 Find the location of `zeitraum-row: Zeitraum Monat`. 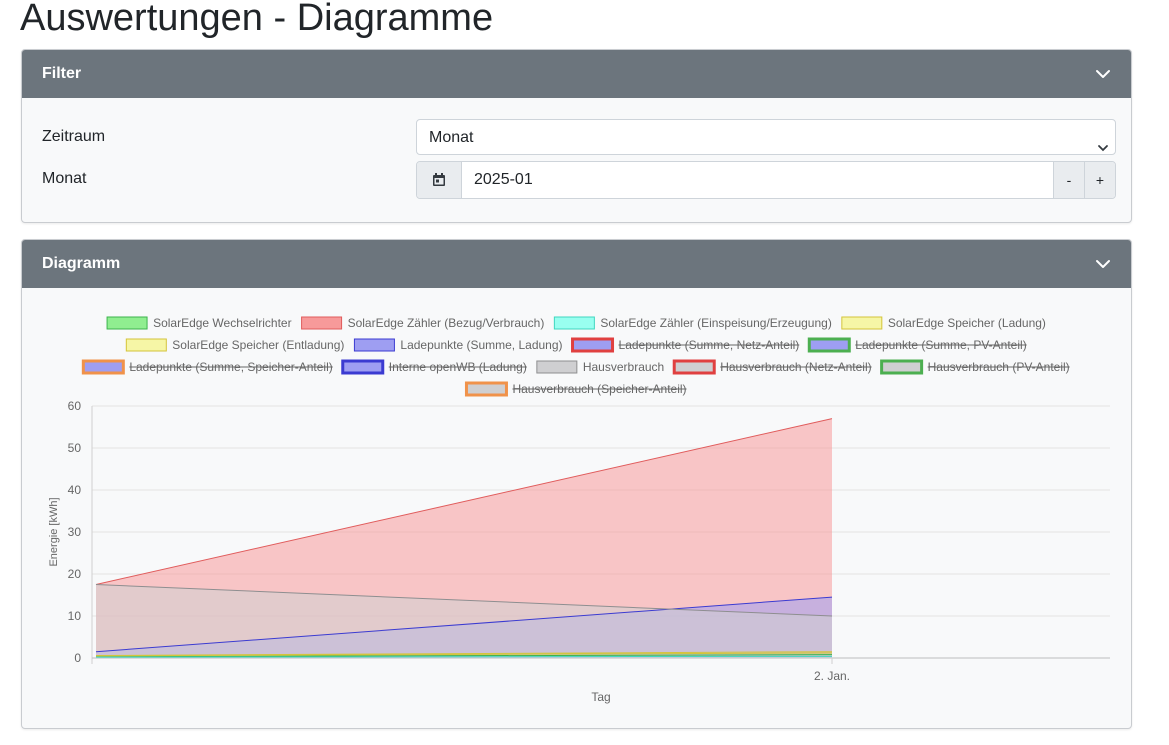

zeitraum-row: Zeitraum Monat is located at coordinates (579, 138).